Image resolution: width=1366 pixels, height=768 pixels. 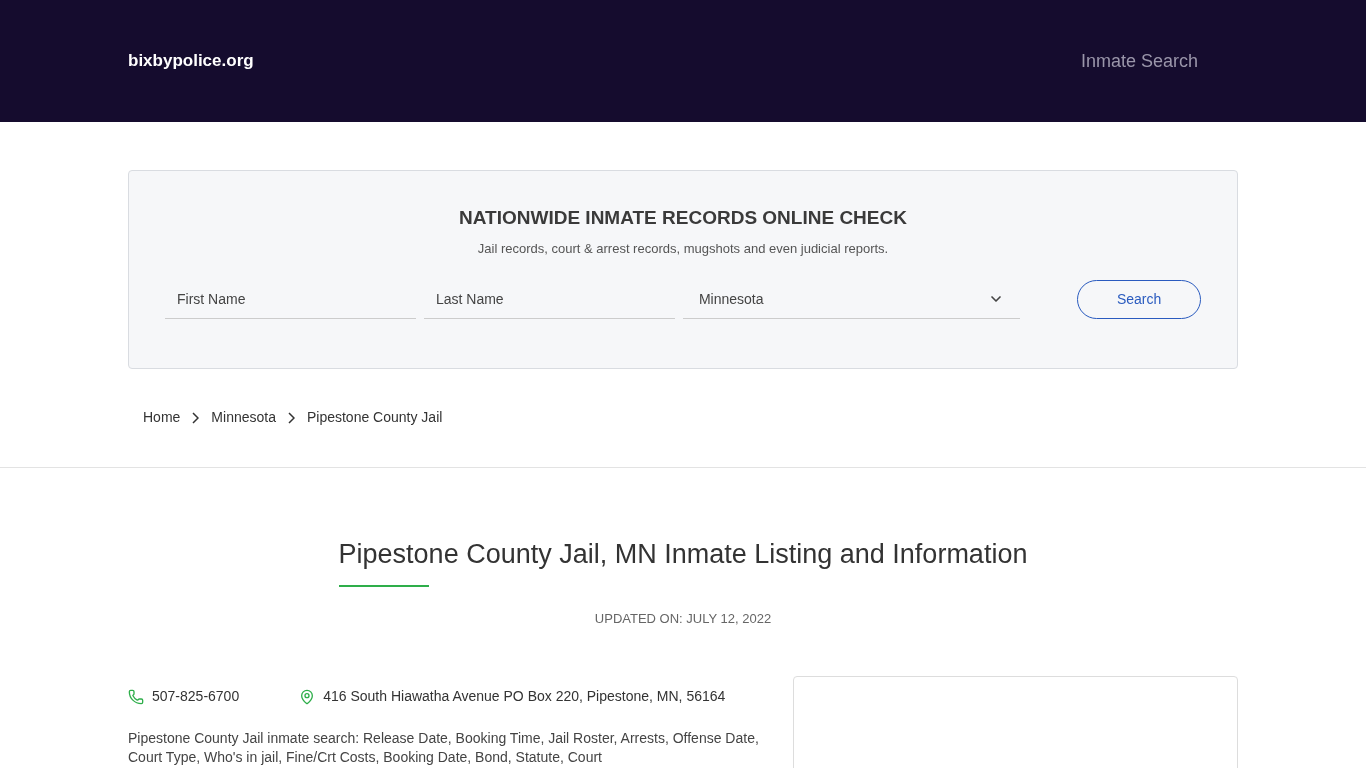 I want to click on last-name-field: Last Name, so click(x=549, y=299).